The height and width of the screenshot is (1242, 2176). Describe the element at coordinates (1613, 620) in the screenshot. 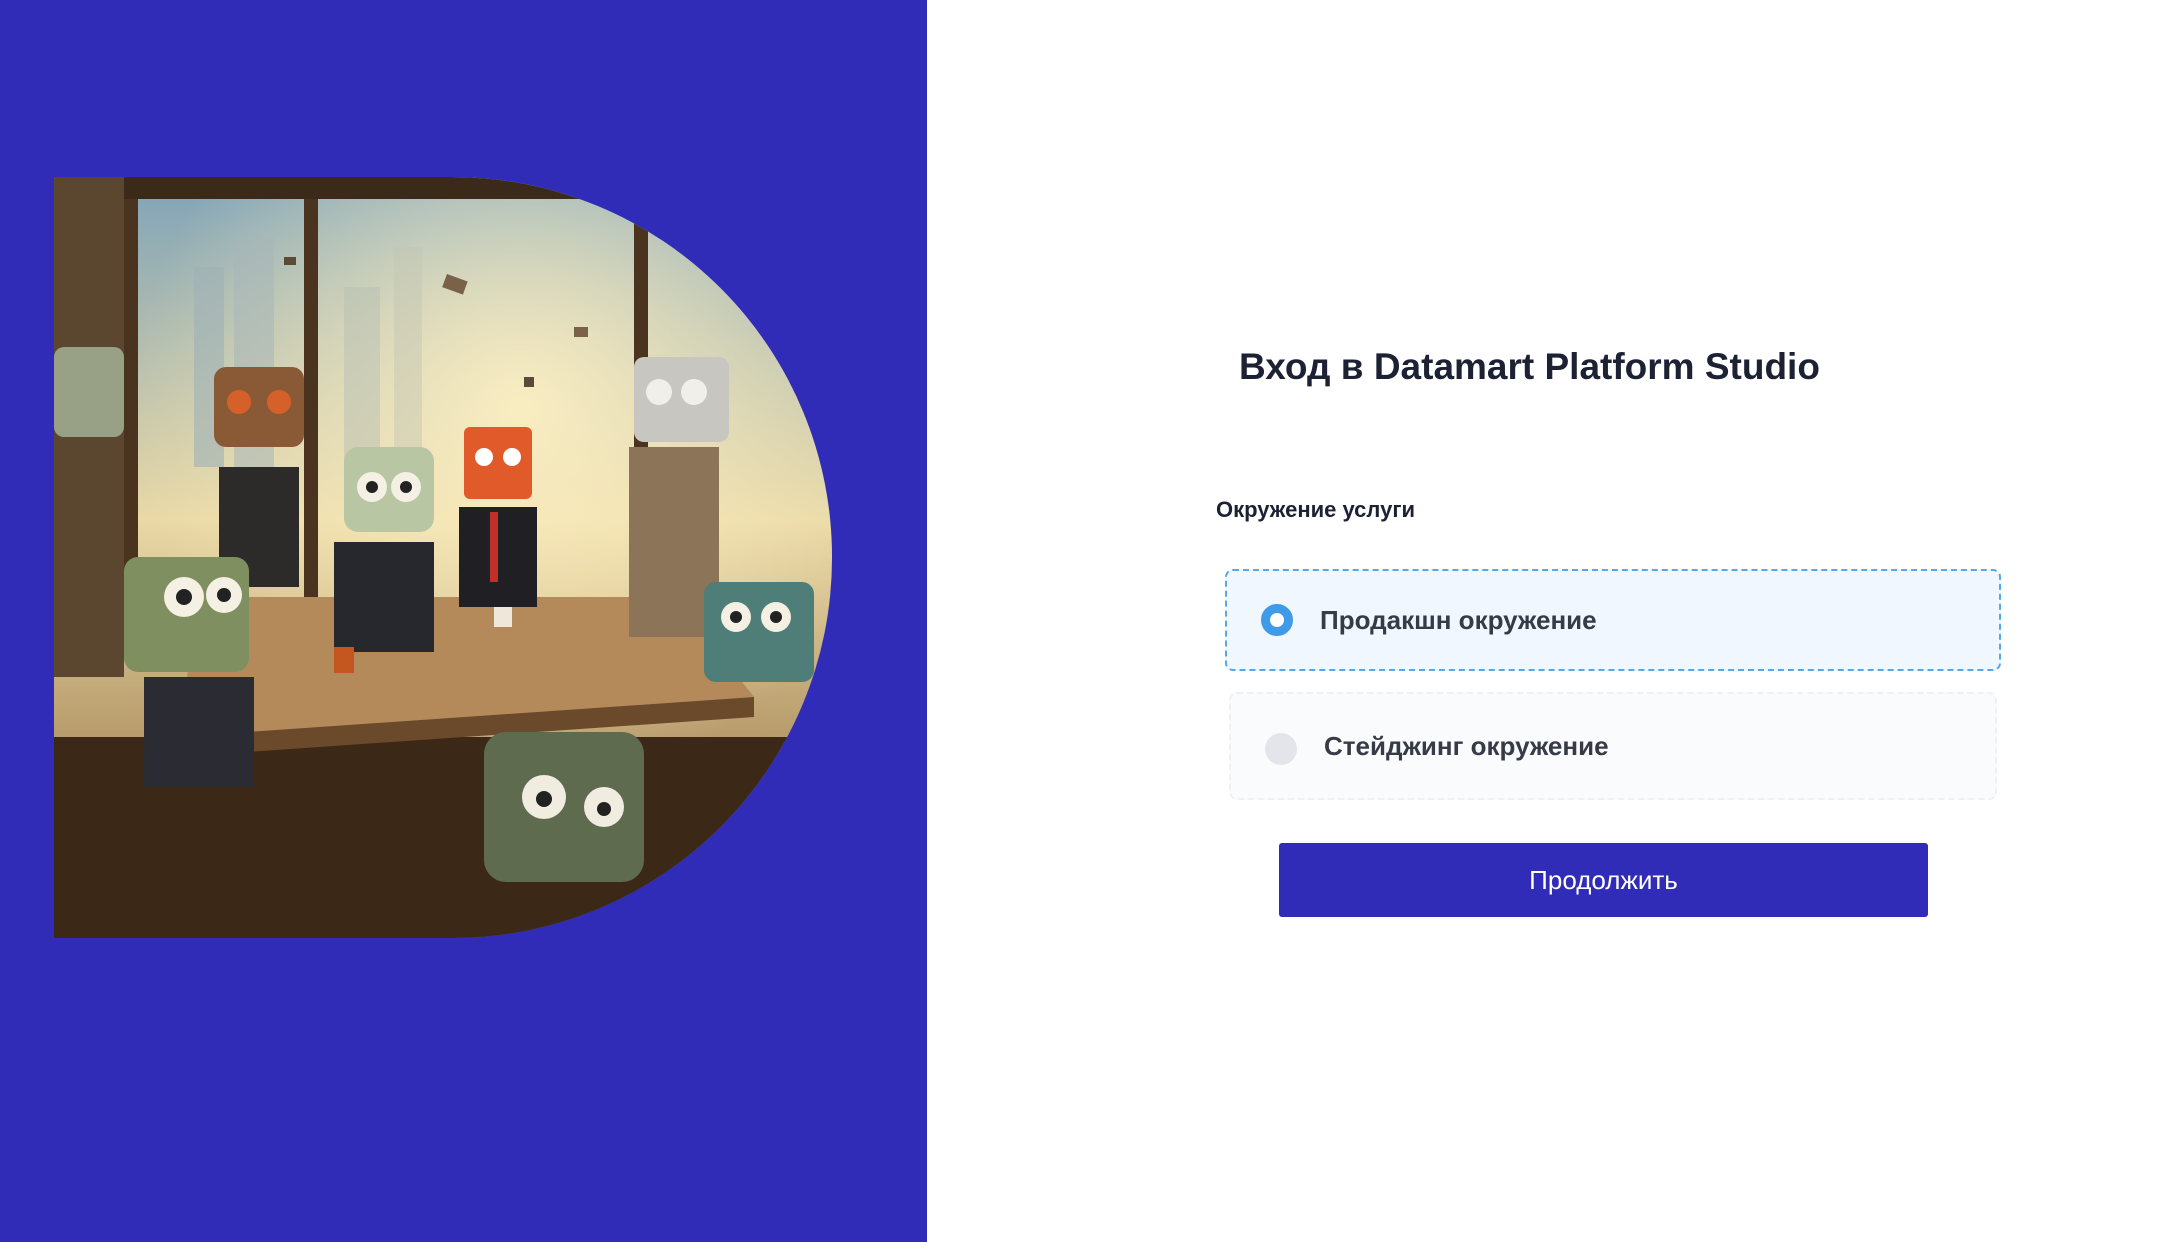

I see `option-production: Продакшн окружение` at that location.